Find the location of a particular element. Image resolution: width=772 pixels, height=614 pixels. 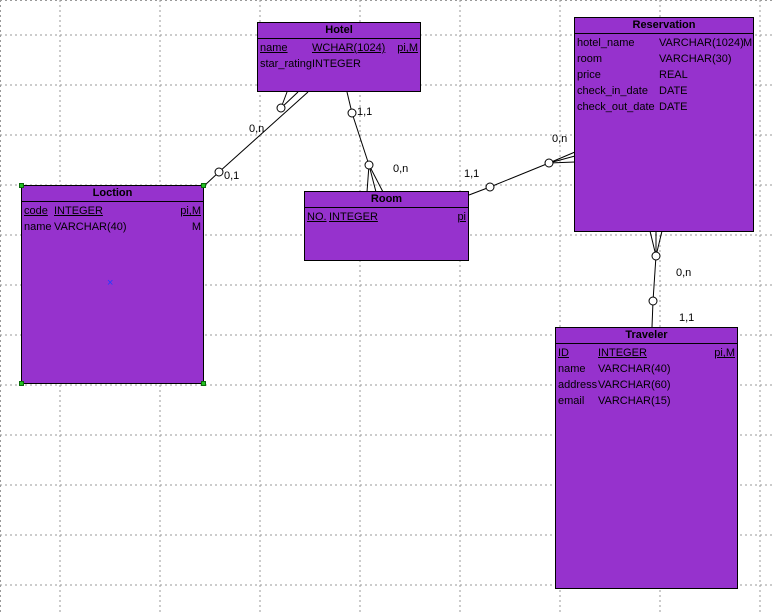

attribute-name: check_out_date is located at coordinates (616, 107).